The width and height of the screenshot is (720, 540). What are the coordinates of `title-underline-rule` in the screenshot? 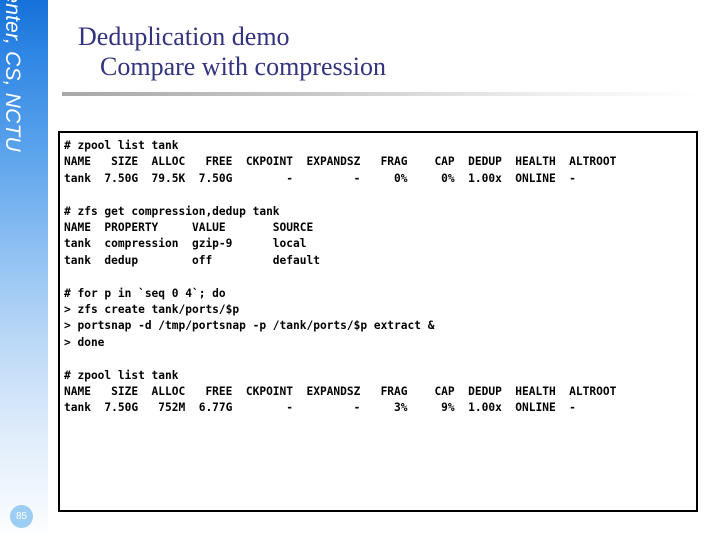 It's located at (380, 94).